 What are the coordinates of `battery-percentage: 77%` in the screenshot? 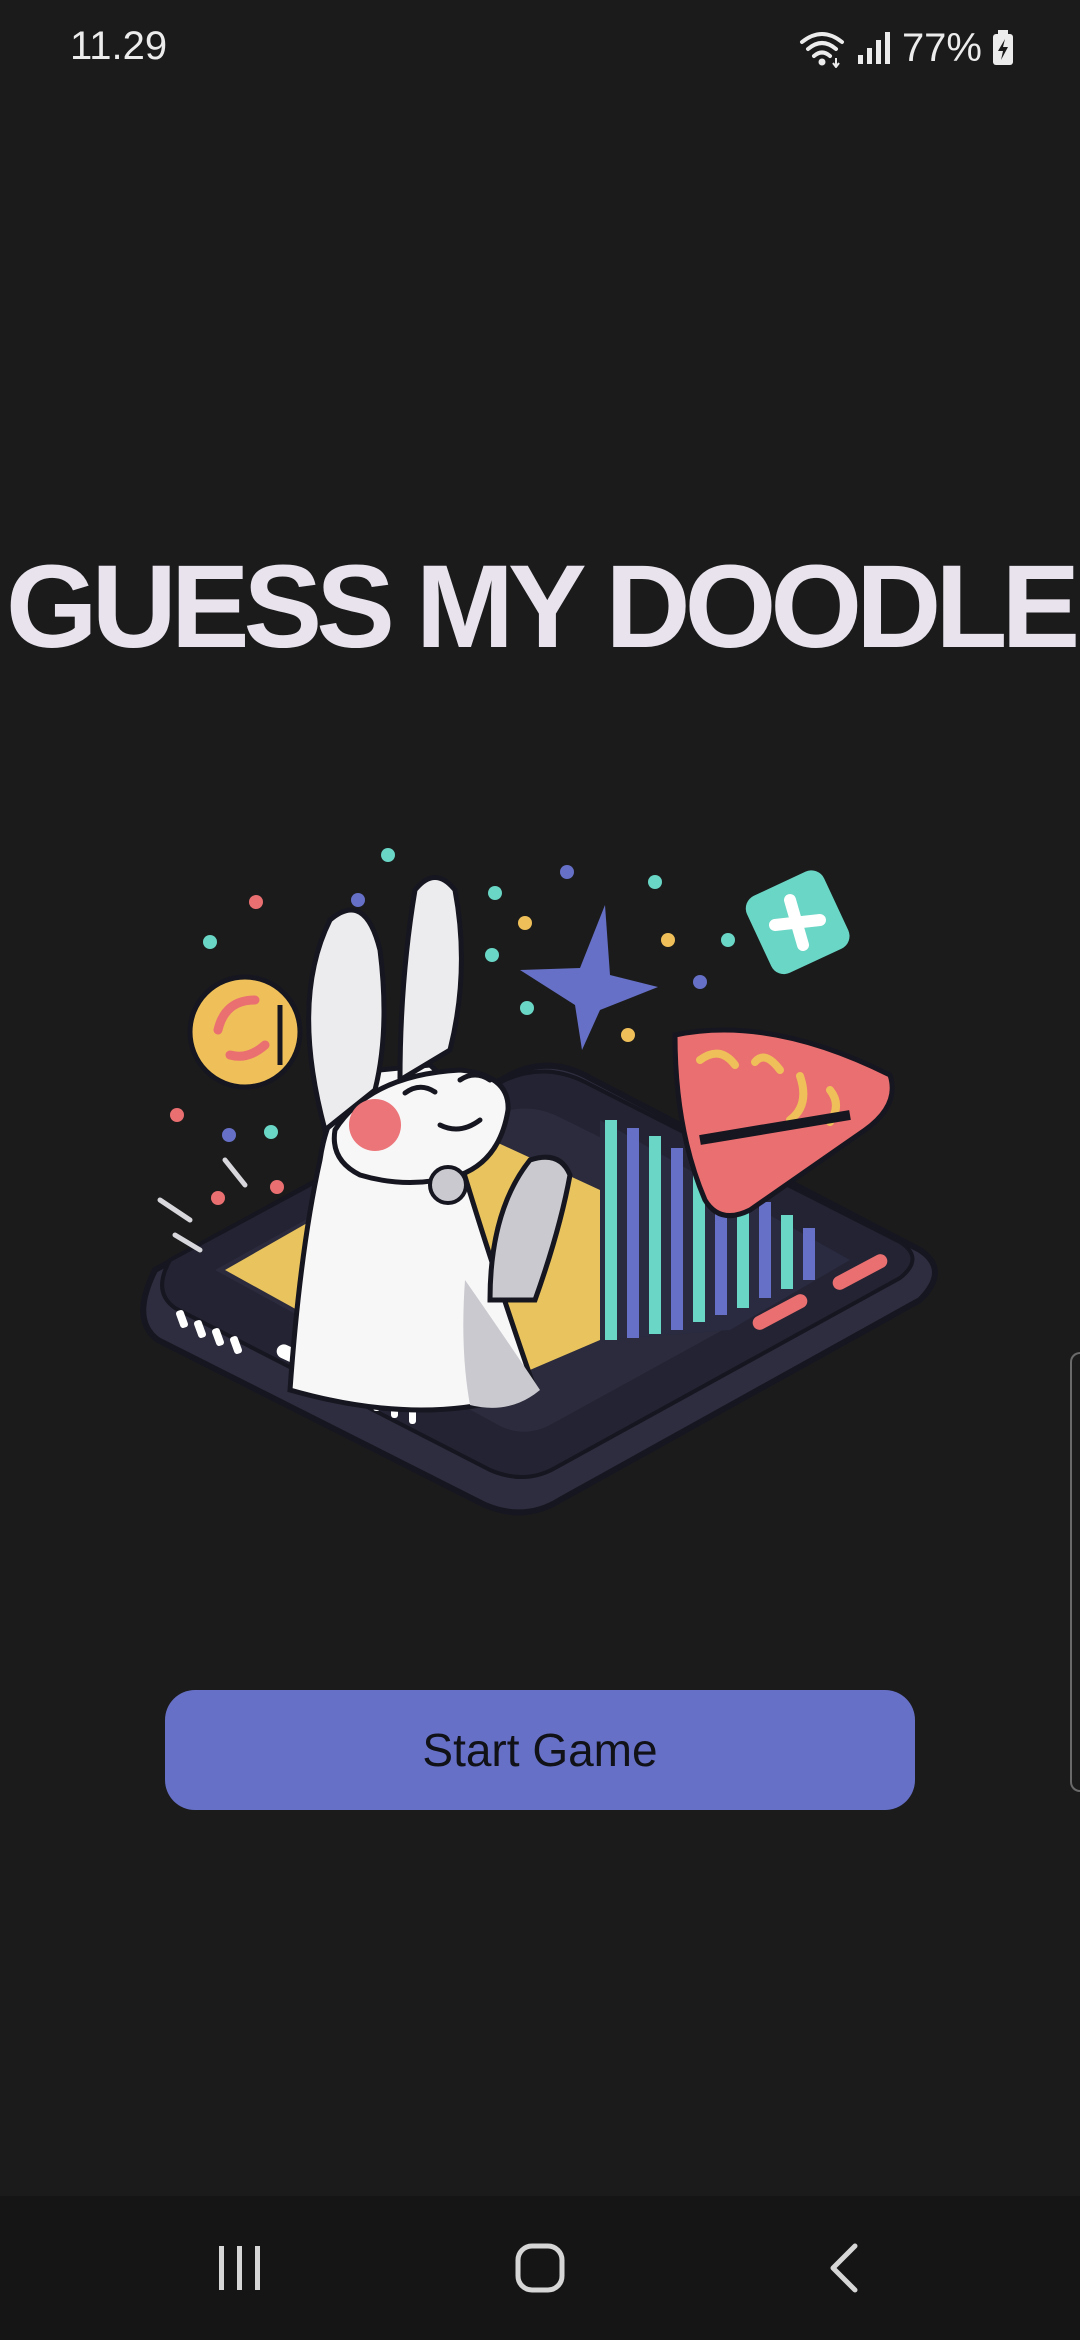 It's located at (941, 47).